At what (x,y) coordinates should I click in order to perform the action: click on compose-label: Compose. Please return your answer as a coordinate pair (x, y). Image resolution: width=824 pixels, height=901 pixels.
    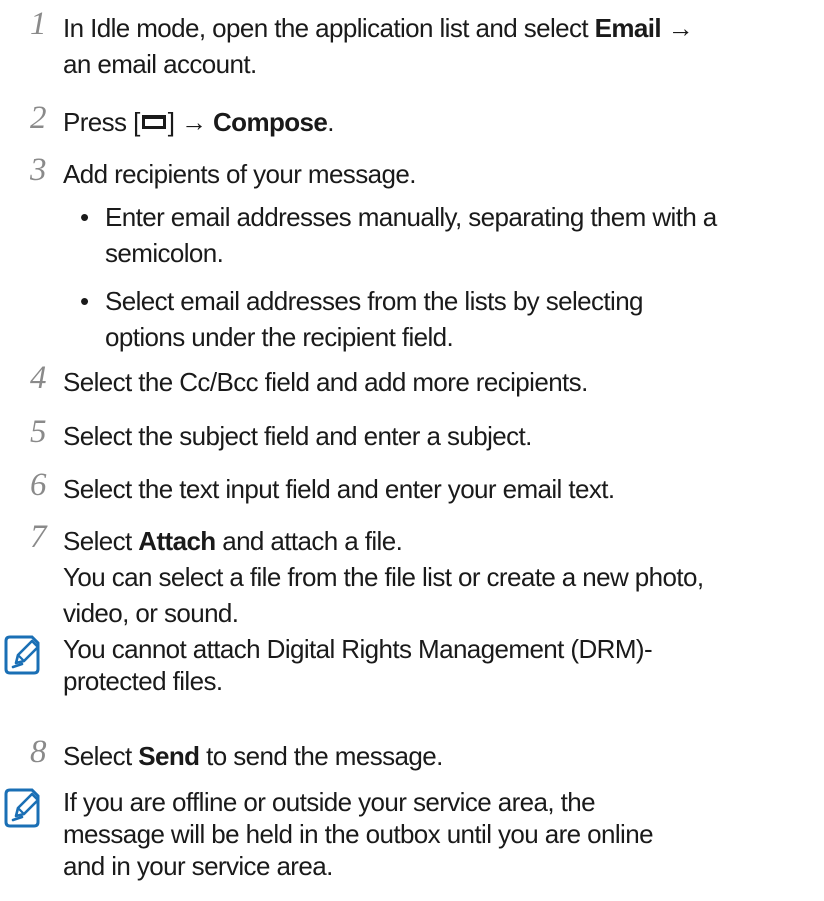
    Looking at the image, I should click on (270, 122).